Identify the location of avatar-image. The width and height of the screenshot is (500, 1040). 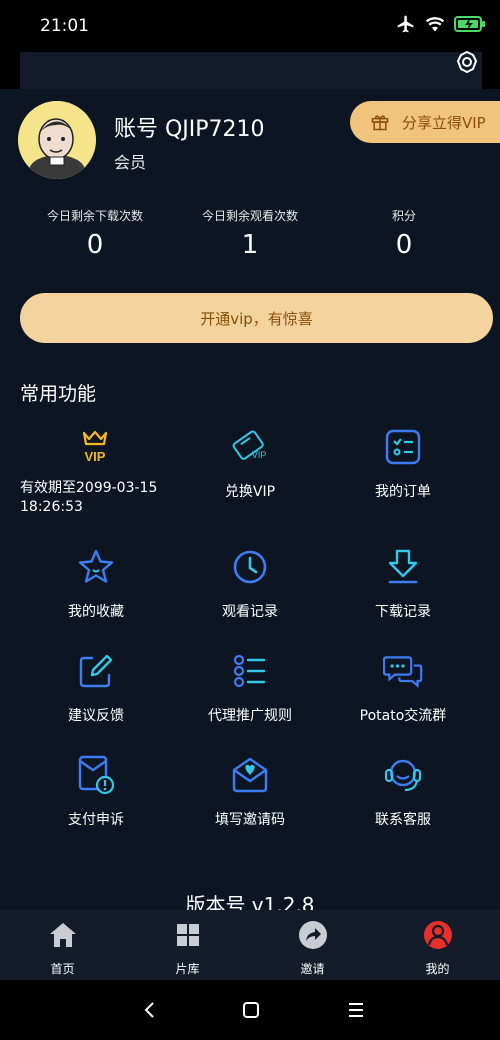
(57, 140).